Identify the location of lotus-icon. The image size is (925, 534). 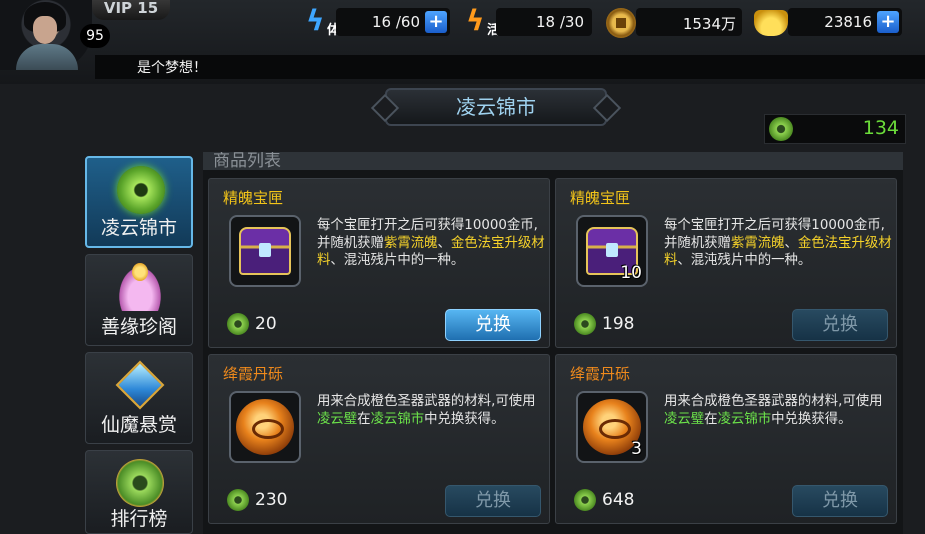
(140, 287).